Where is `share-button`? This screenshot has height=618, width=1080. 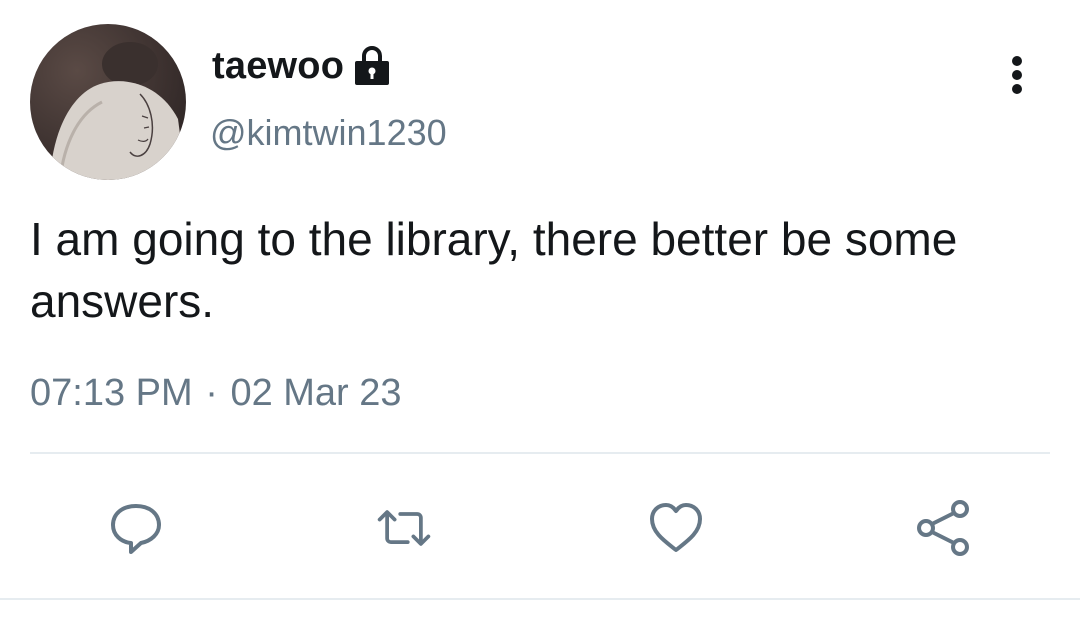 share-button is located at coordinates (944, 528).